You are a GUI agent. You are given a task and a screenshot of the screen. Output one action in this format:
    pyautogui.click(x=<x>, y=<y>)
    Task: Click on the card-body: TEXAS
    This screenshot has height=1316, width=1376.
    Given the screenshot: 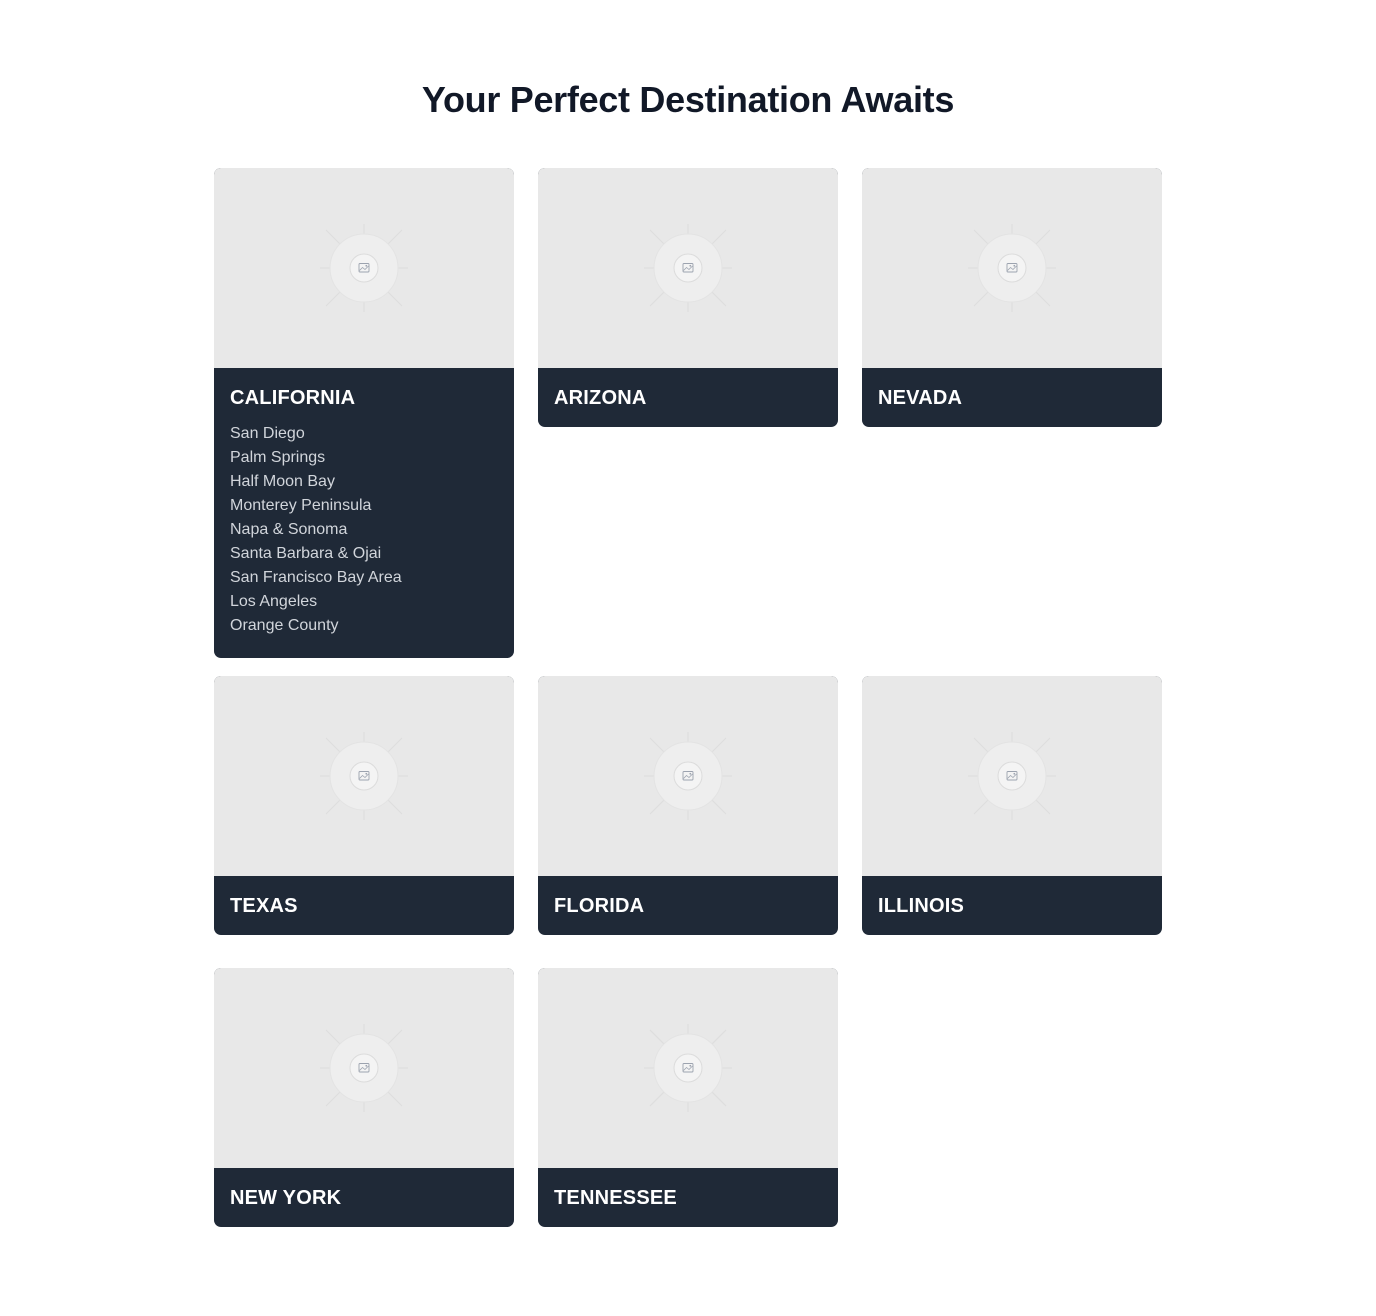 What is the action you would take?
    pyautogui.click(x=364, y=905)
    